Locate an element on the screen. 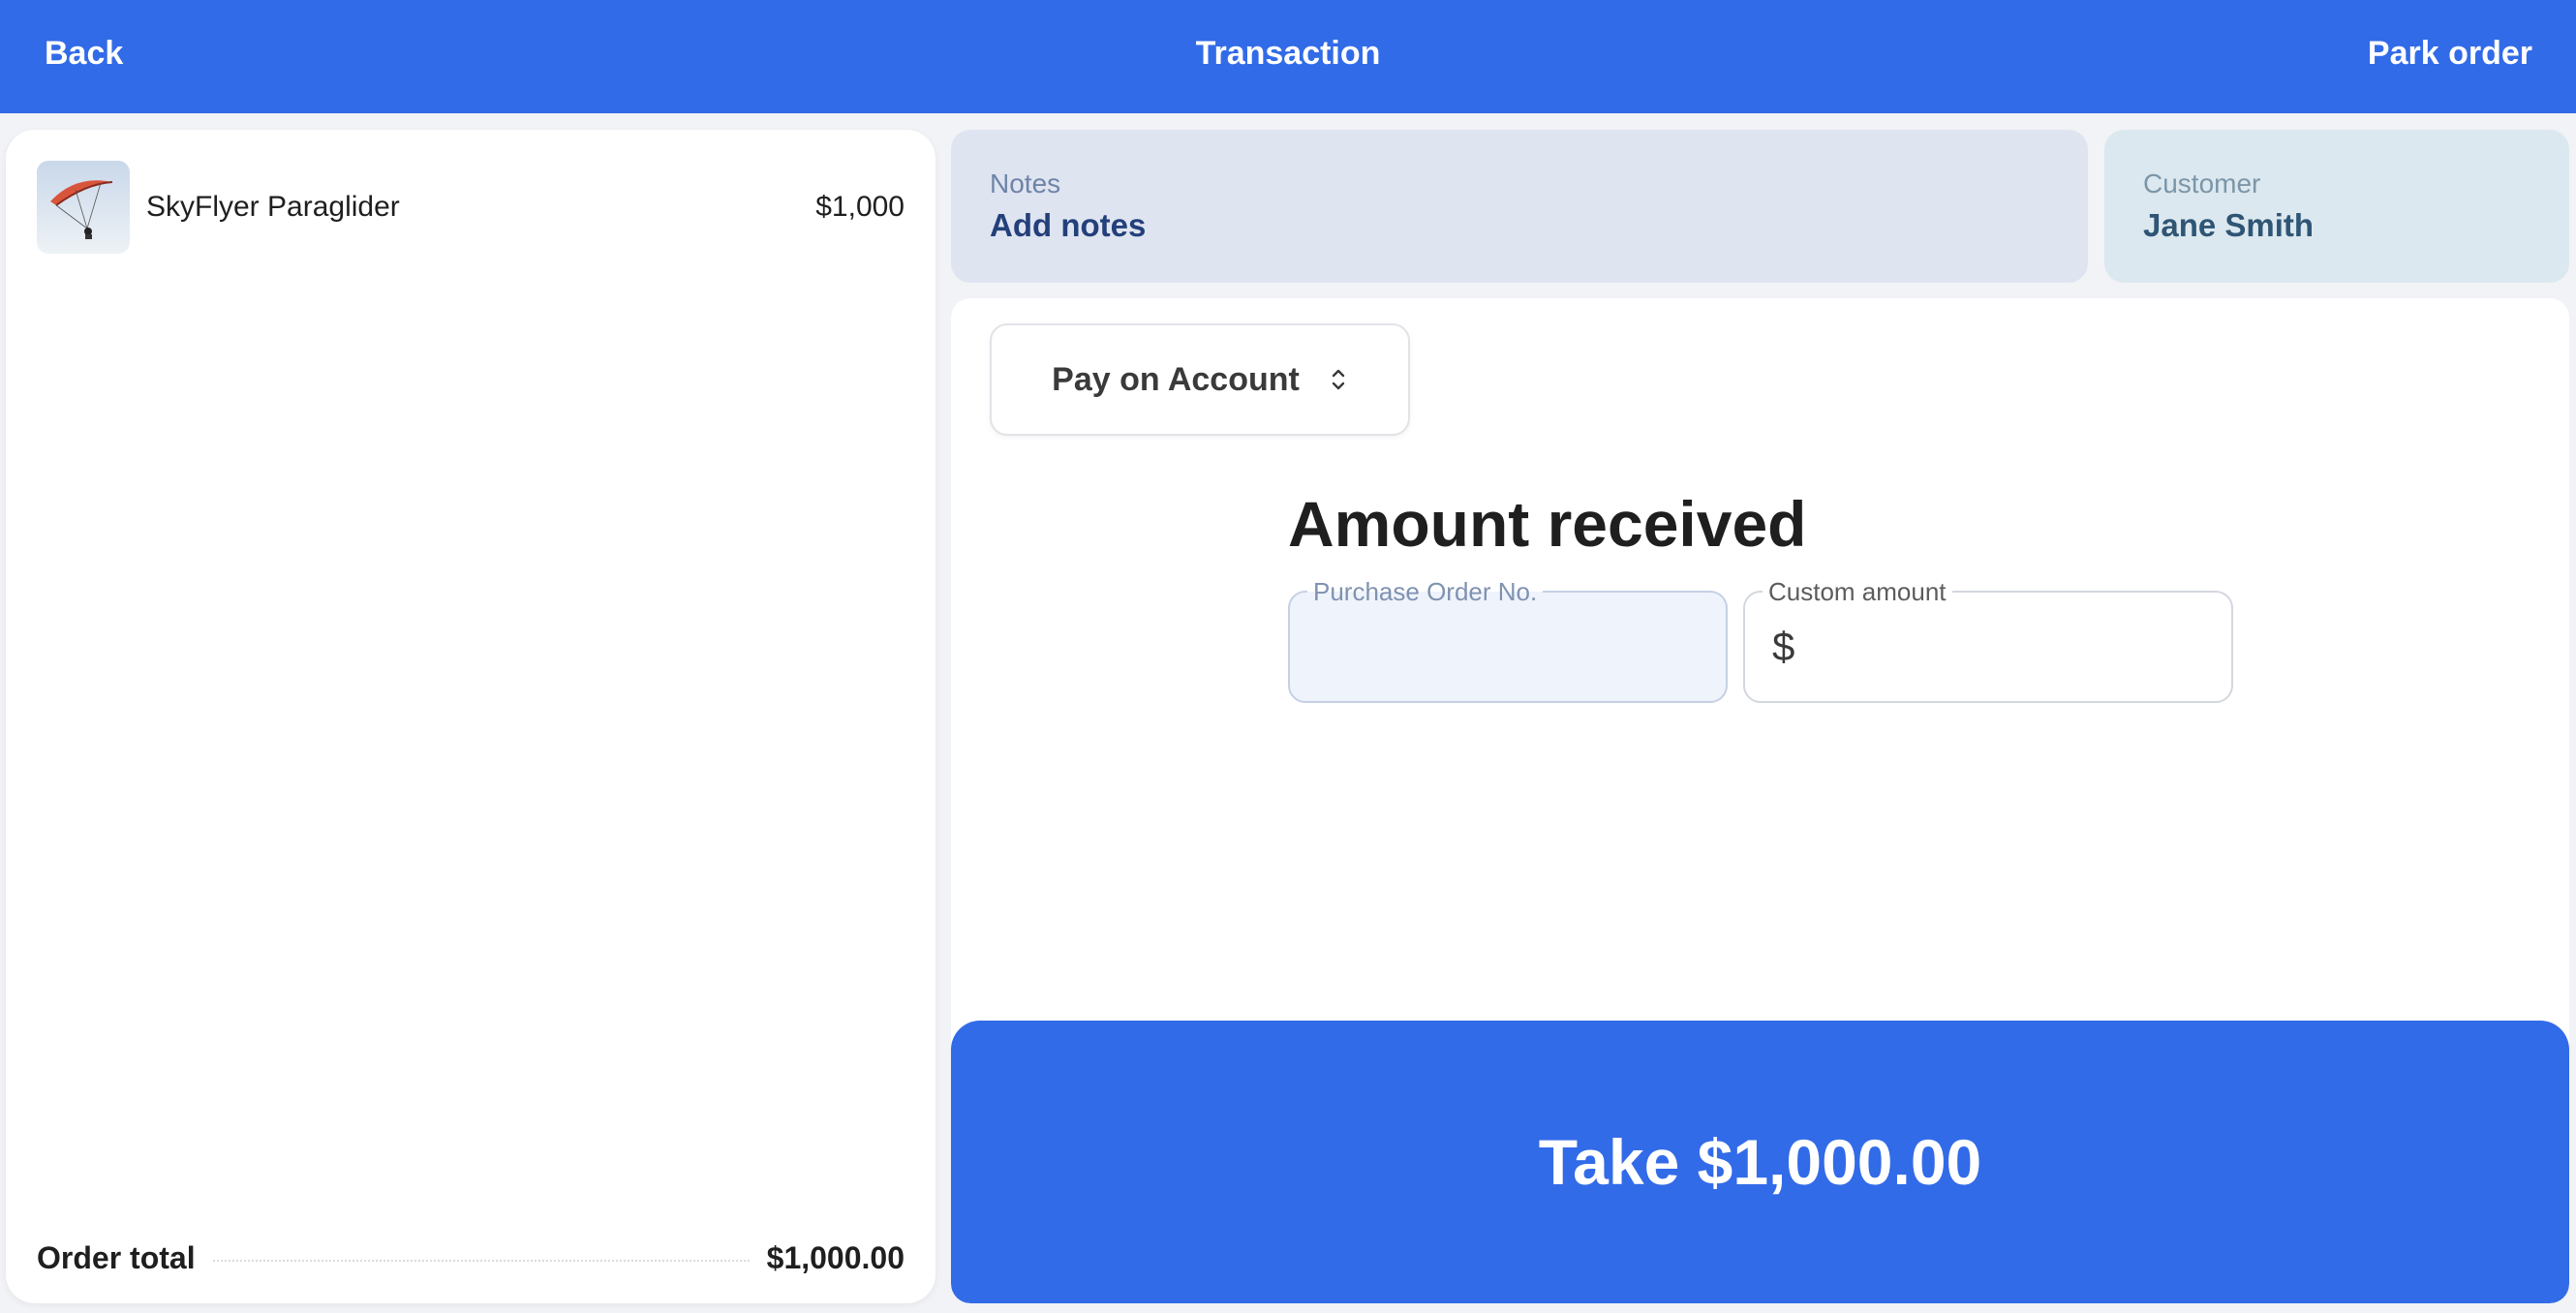 The height and width of the screenshot is (1313, 2576). paraglider-thumbnail is located at coordinates (83, 207).